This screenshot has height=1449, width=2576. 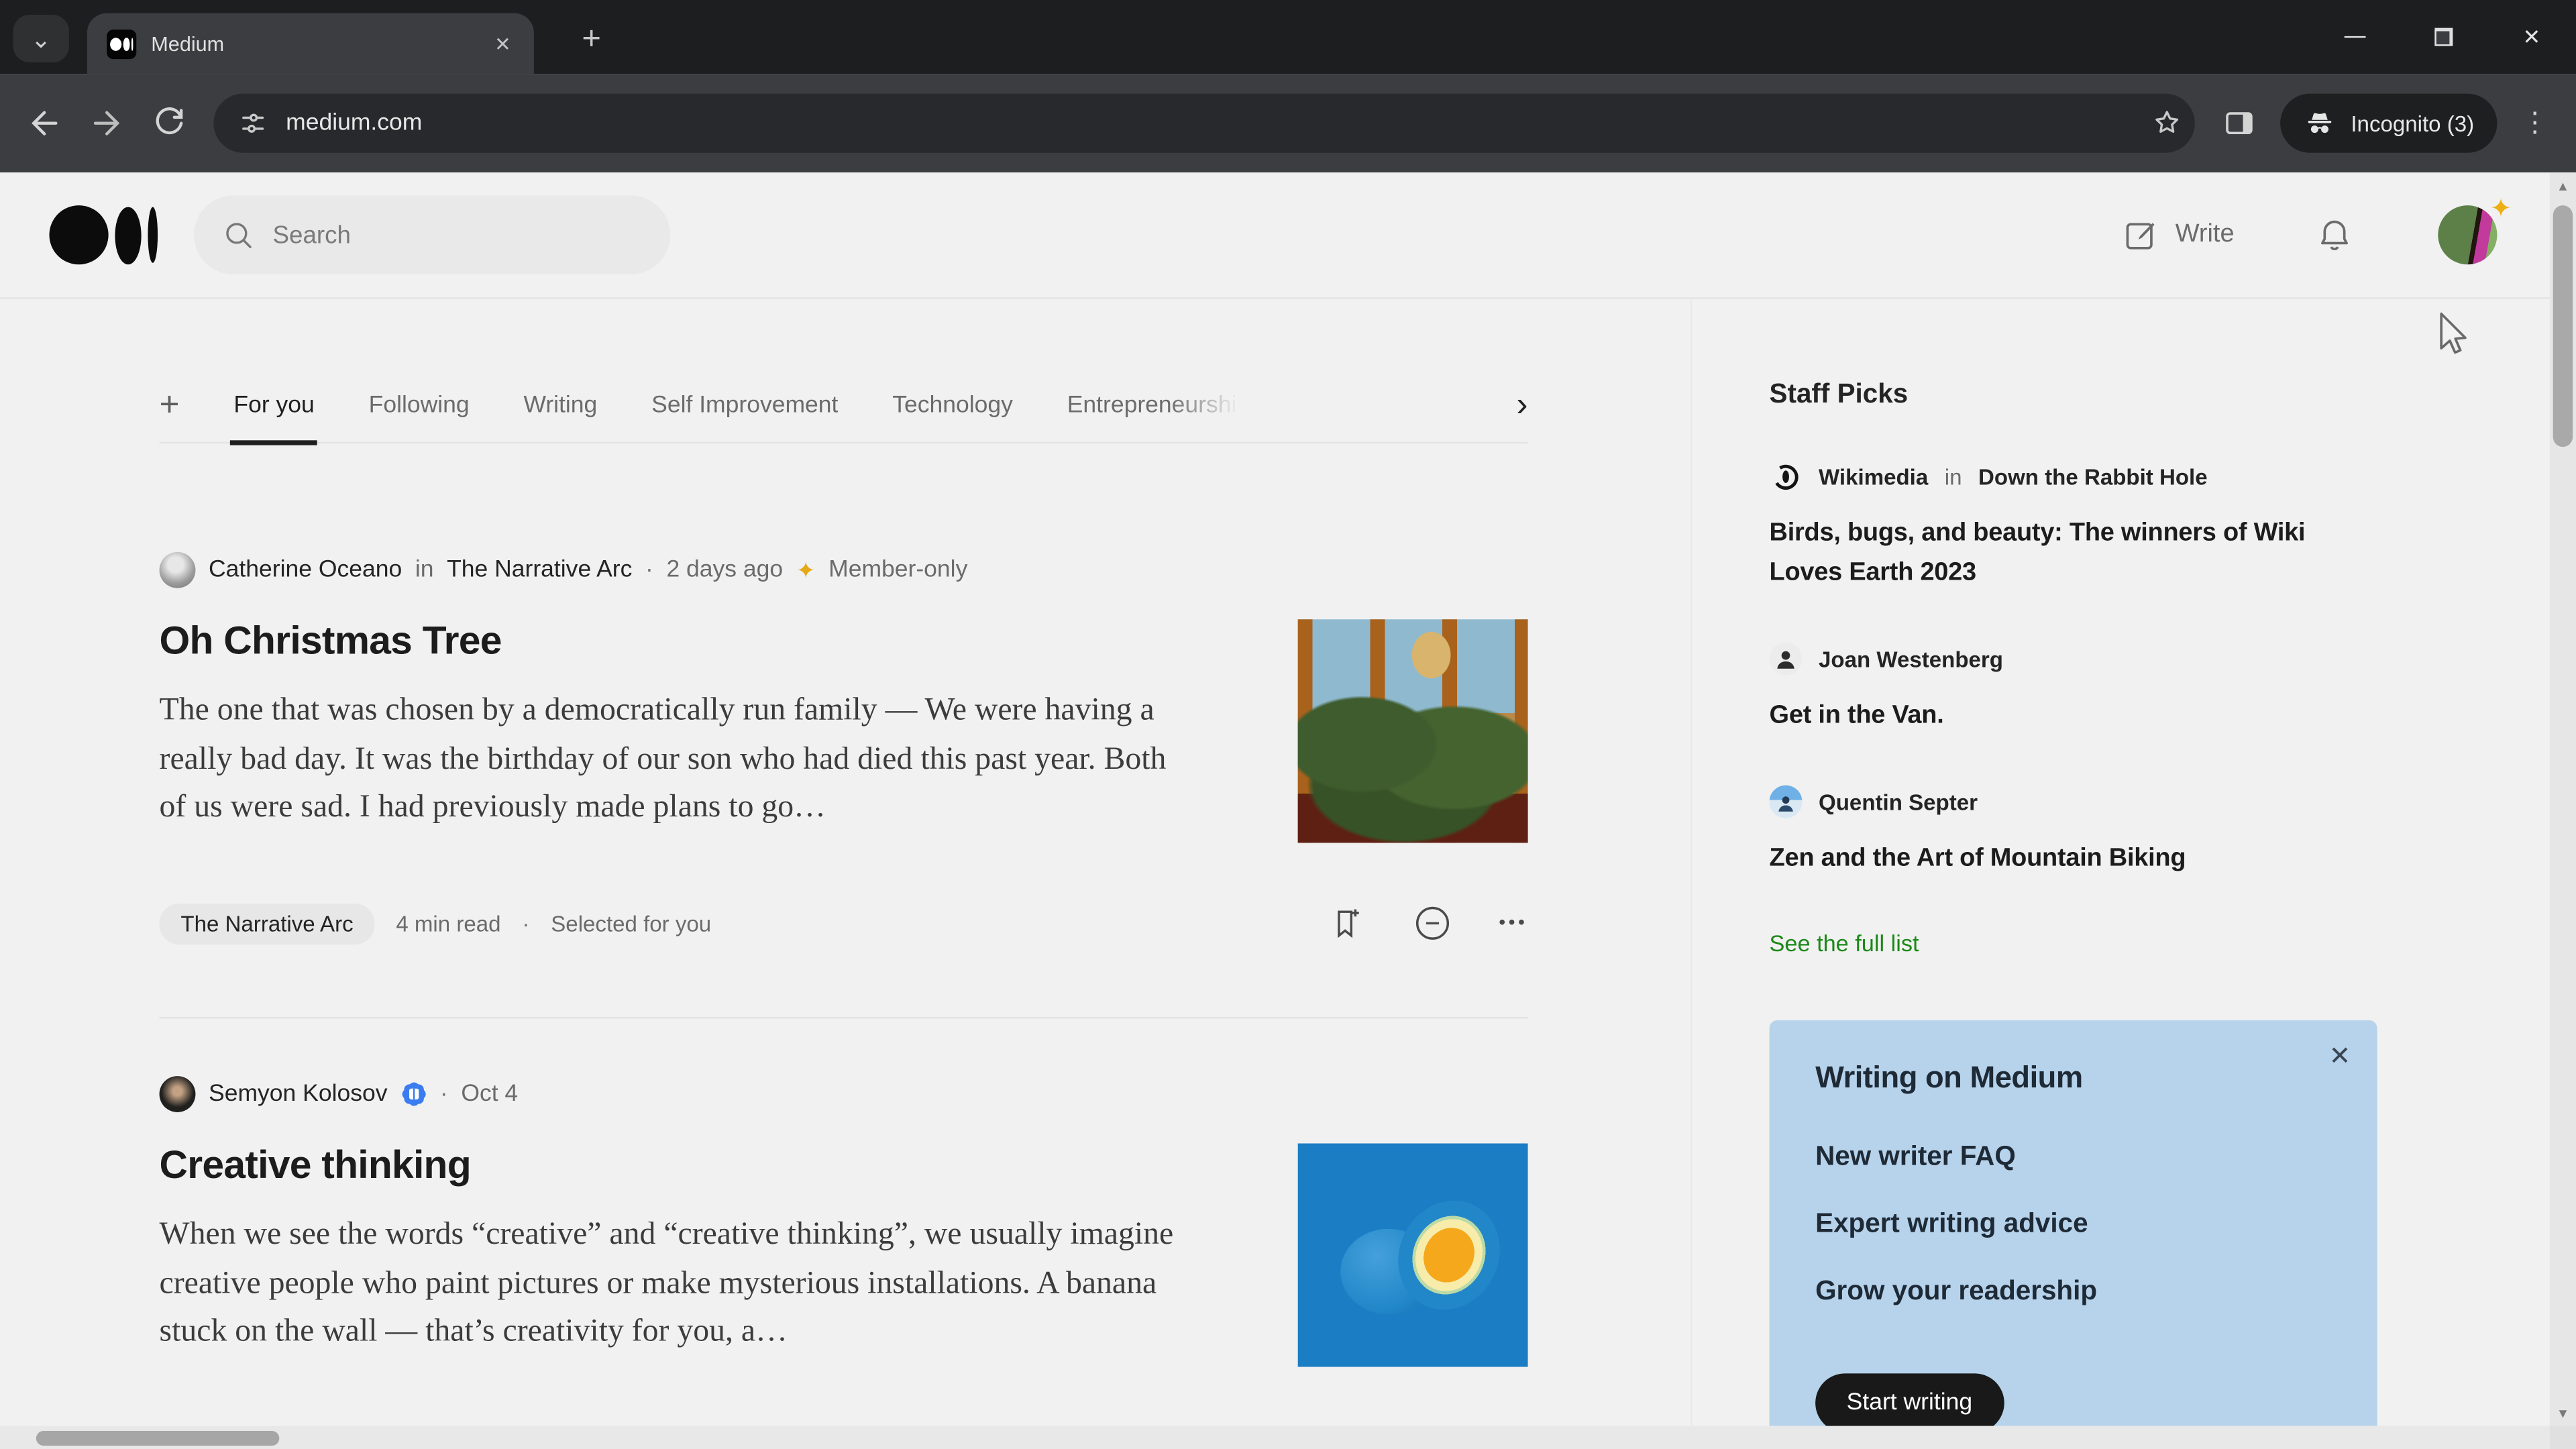 I want to click on side-panel-button, so click(x=2239, y=123).